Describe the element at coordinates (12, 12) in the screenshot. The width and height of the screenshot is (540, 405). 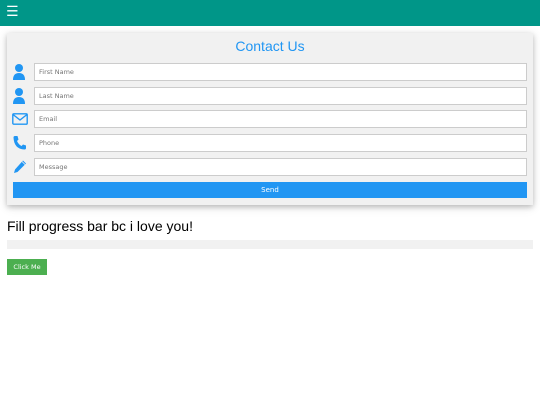
I see `menu-icon: ☰` at that location.